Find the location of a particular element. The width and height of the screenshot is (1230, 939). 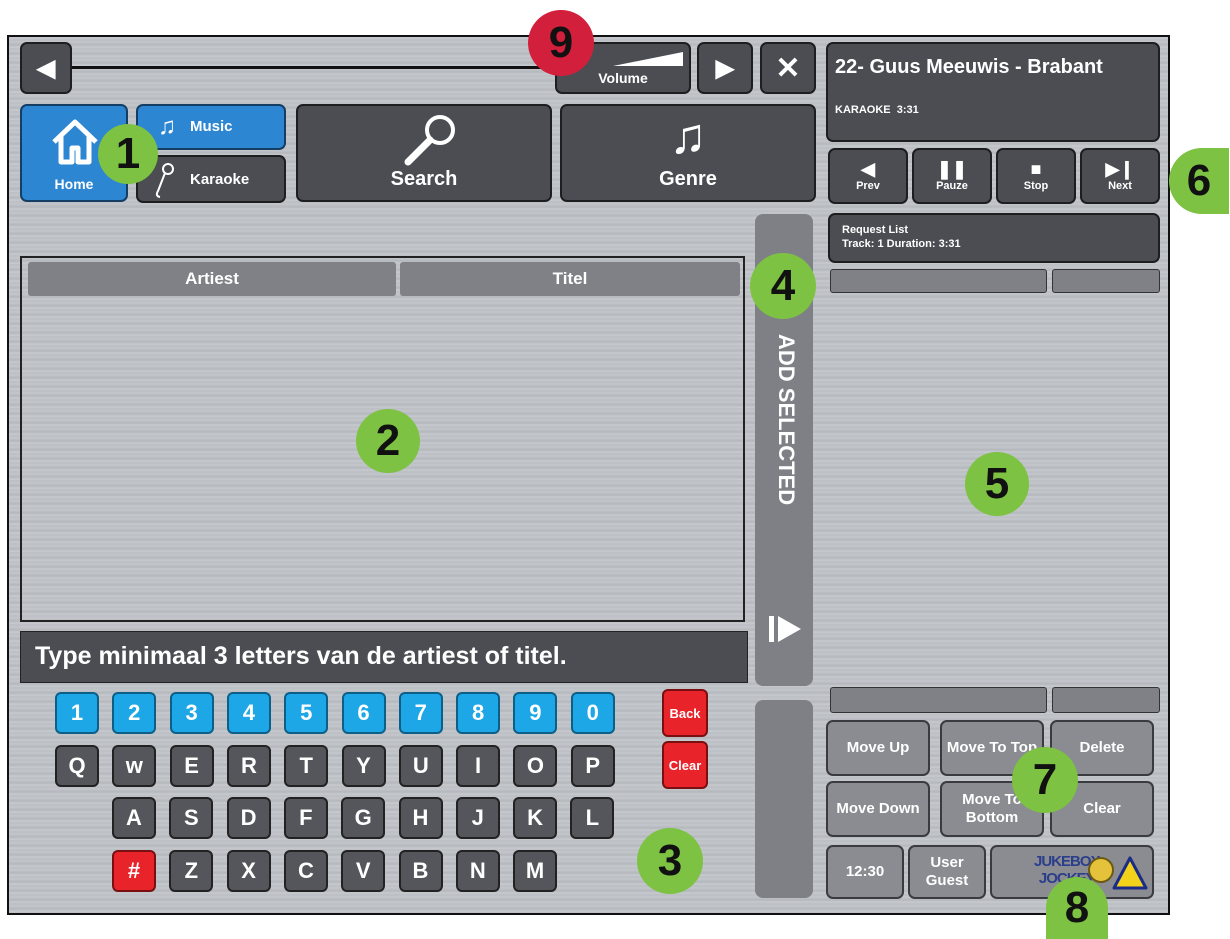

microphone-icon is located at coordinates (164, 182).